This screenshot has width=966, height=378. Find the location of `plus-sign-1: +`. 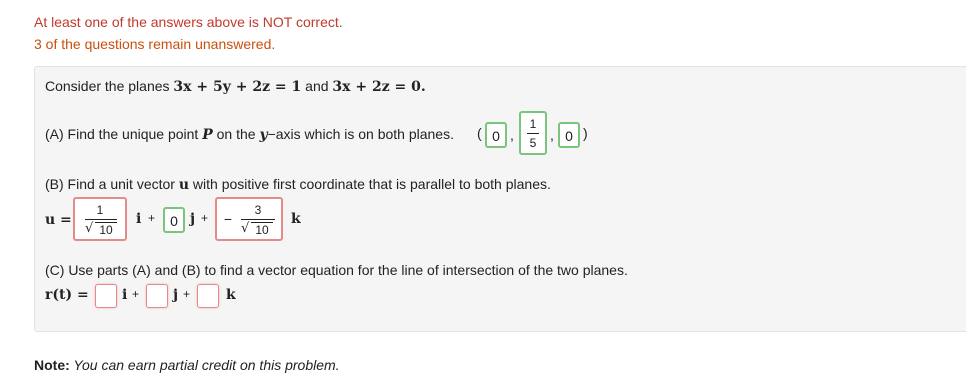

plus-sign-1: + is located at coordinates (152, 218).